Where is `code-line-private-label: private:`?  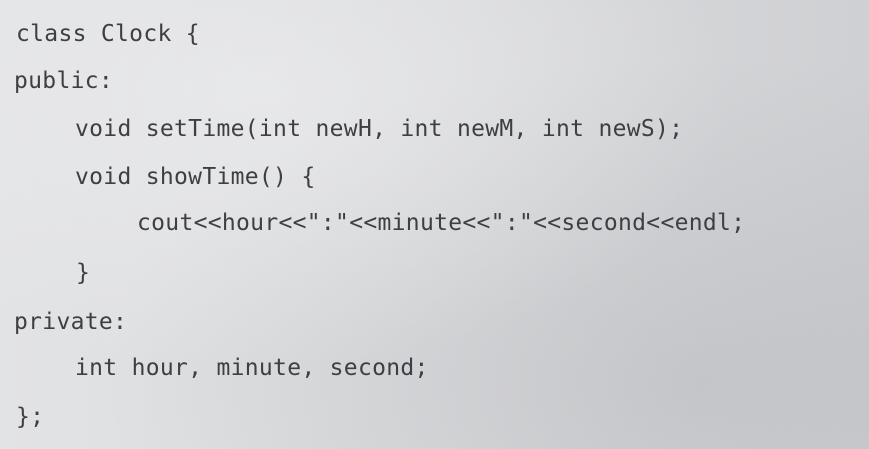 code-line-private-label: private: is located at coordinates (71, 322).